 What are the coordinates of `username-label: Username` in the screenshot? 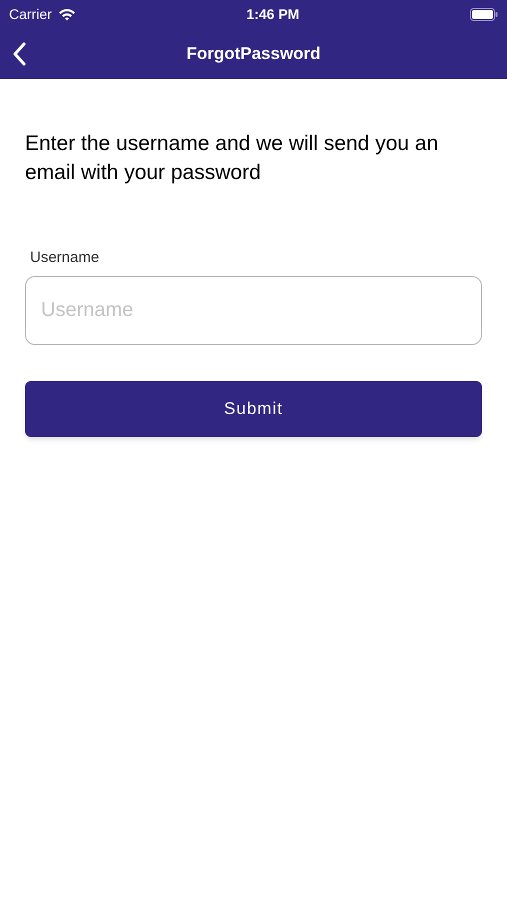 It's located at (65, 258).